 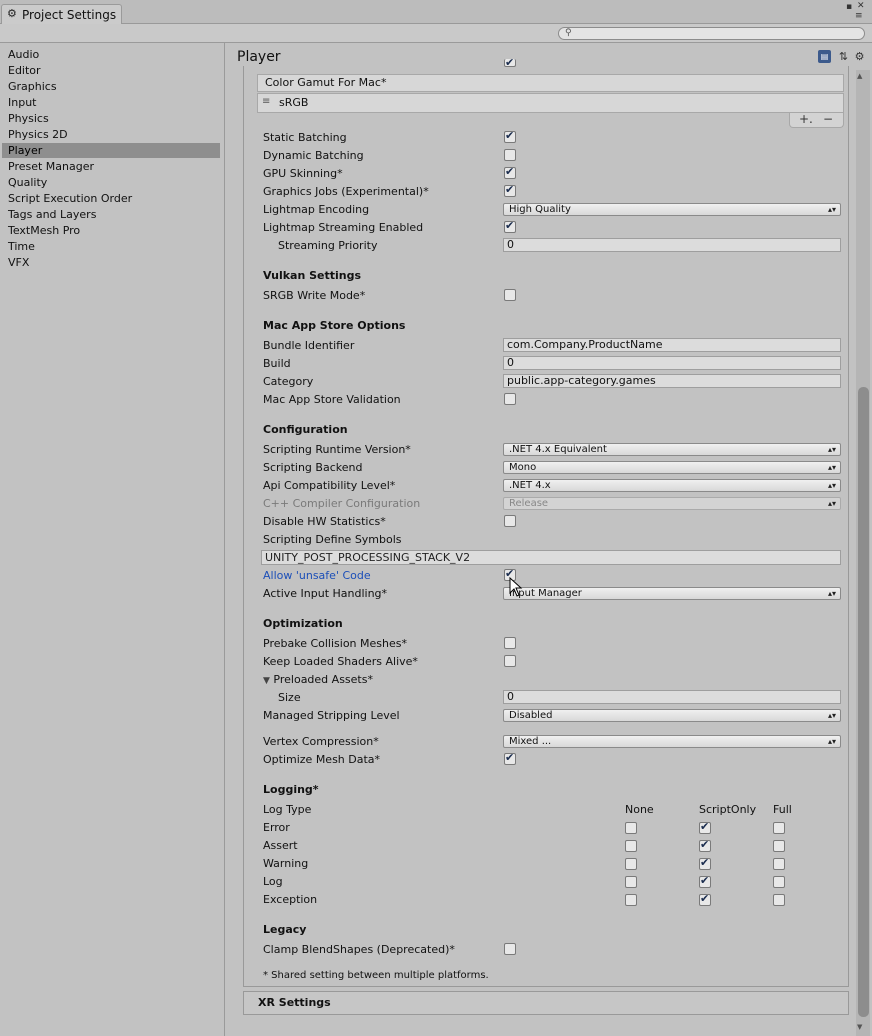 I want to click on page-title: Player, so click(x=259, y=57).